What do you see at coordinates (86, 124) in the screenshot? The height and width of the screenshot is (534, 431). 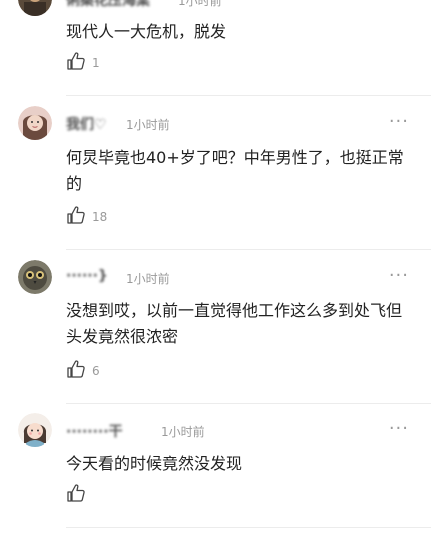 I see `comment-username: 我们♡` at bounding box center [86, 124].